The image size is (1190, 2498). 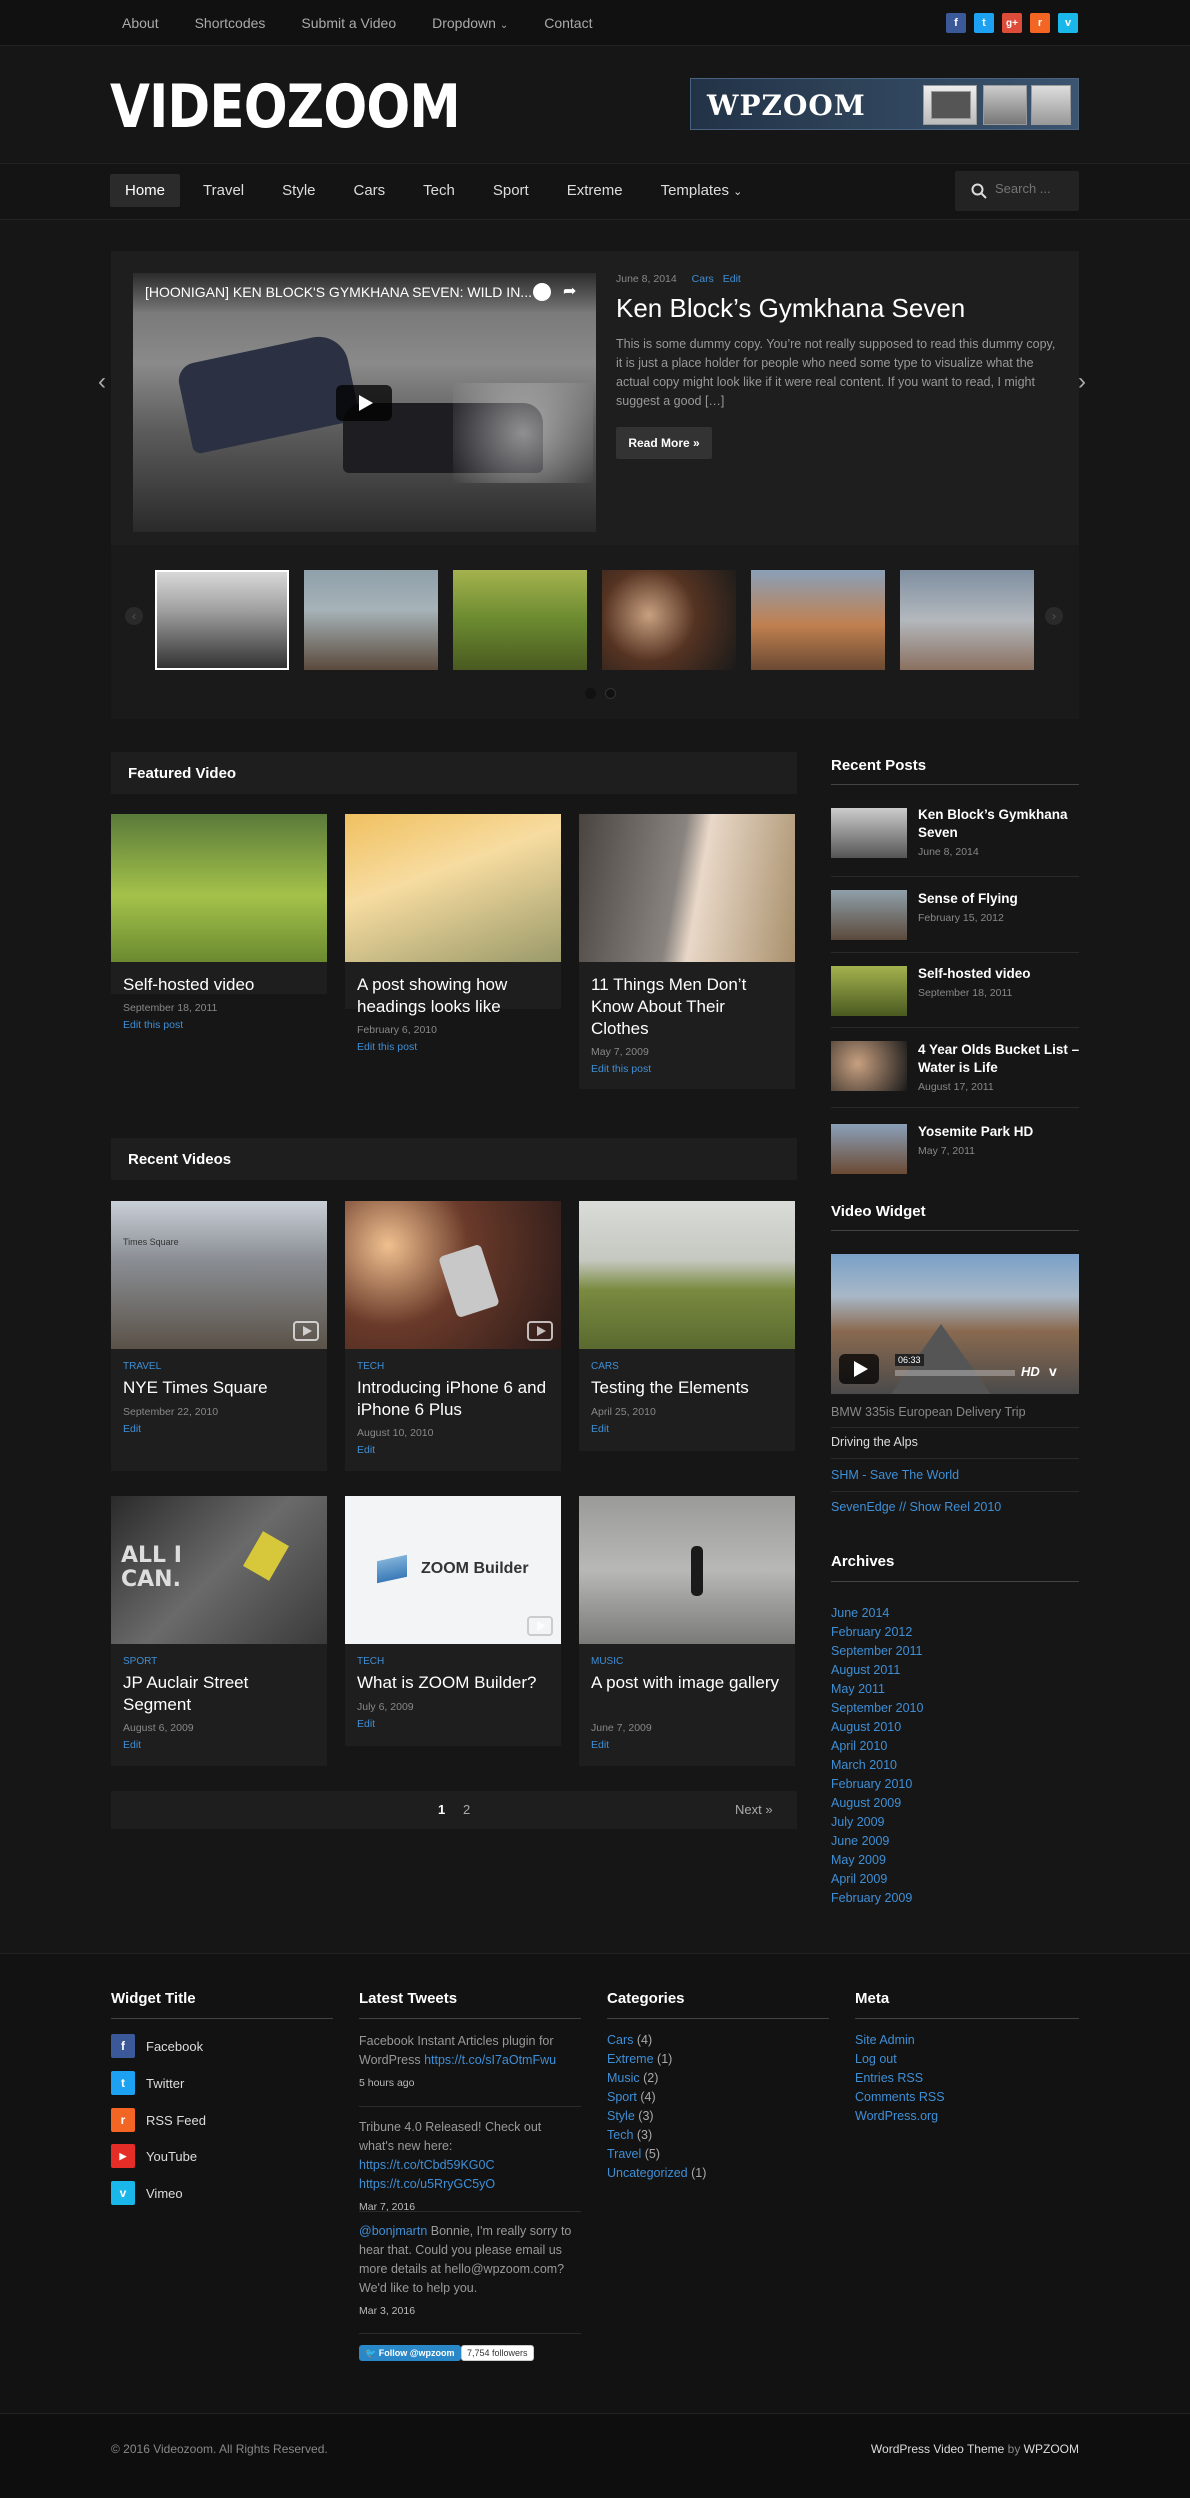 What do you see at coordinates (230, 23) in the screenshot?
I see `topnav-shortcodes: Shortcodes` at bounding box center [230, 23].